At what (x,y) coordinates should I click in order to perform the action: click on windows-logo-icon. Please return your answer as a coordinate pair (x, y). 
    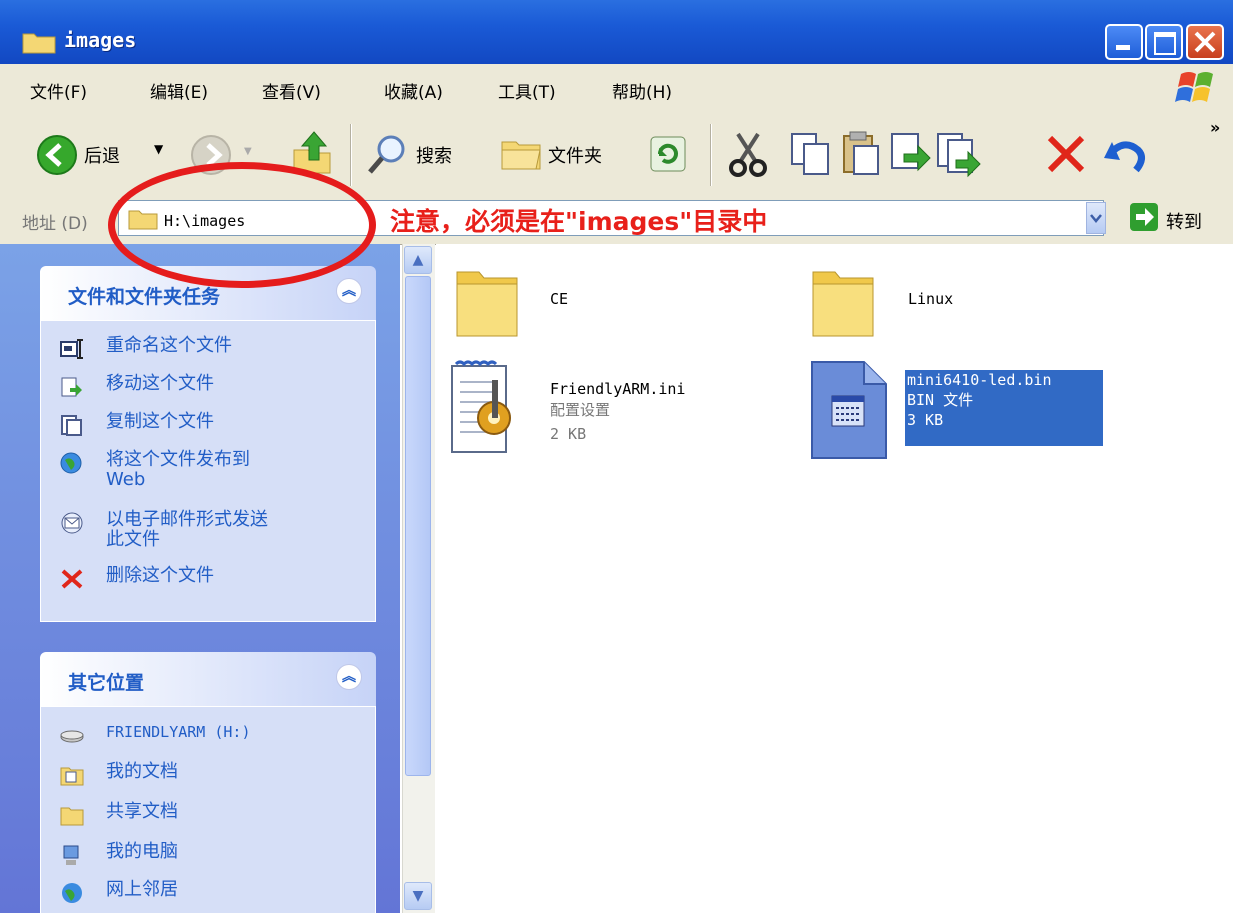
    Looking at the image, I should click on (1194, 87).